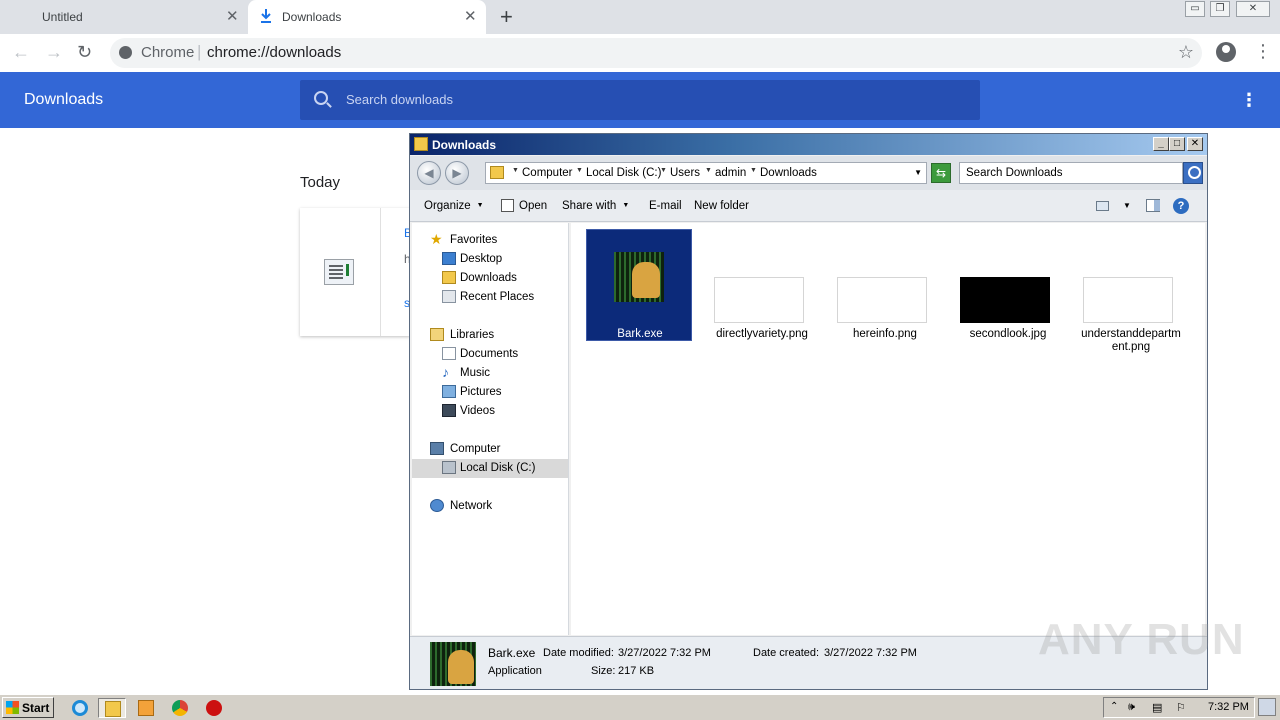 This screenshot has height=720, width=1280. I want to click on system-tray: ⌃ 🕪 ▤ ⚐ 7:32 PM, so click(1179, 707).